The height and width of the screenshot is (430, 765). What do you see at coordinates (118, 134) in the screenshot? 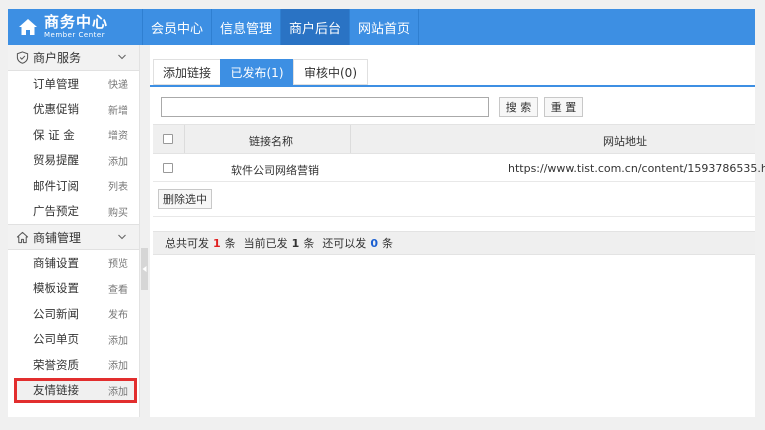
I see `sidebar-item-action: 增资` at bounding box center [118, 134].